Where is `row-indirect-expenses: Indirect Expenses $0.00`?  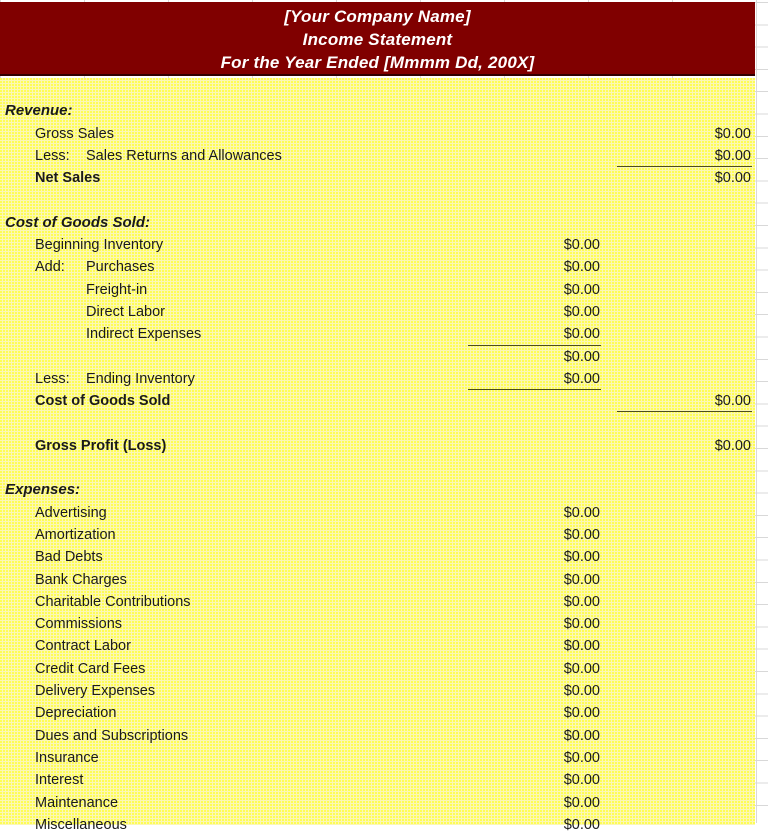
row-indirect-expenses: Indirect Expenses $0.00 is located at coordinates (377, 334).